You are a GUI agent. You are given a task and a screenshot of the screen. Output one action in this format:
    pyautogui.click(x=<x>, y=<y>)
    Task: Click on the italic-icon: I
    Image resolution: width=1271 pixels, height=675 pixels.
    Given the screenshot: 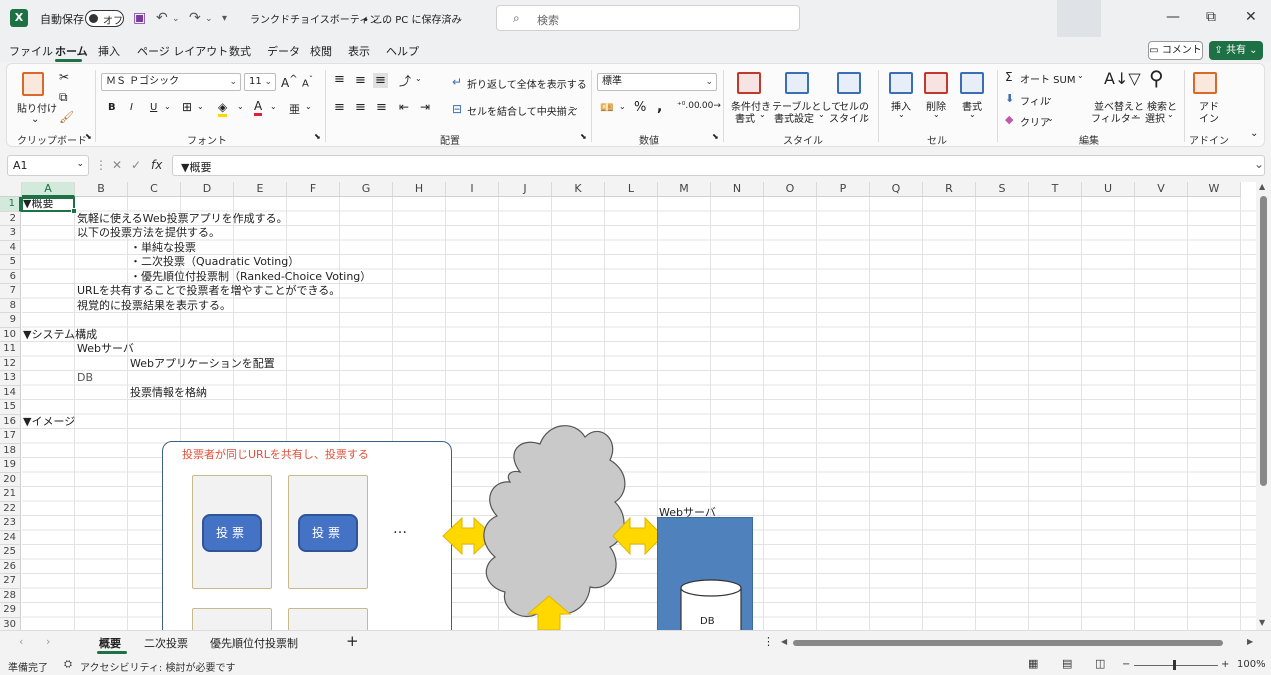 What is the action you would take?
    pyautogui.click(x=131, y=107)
    